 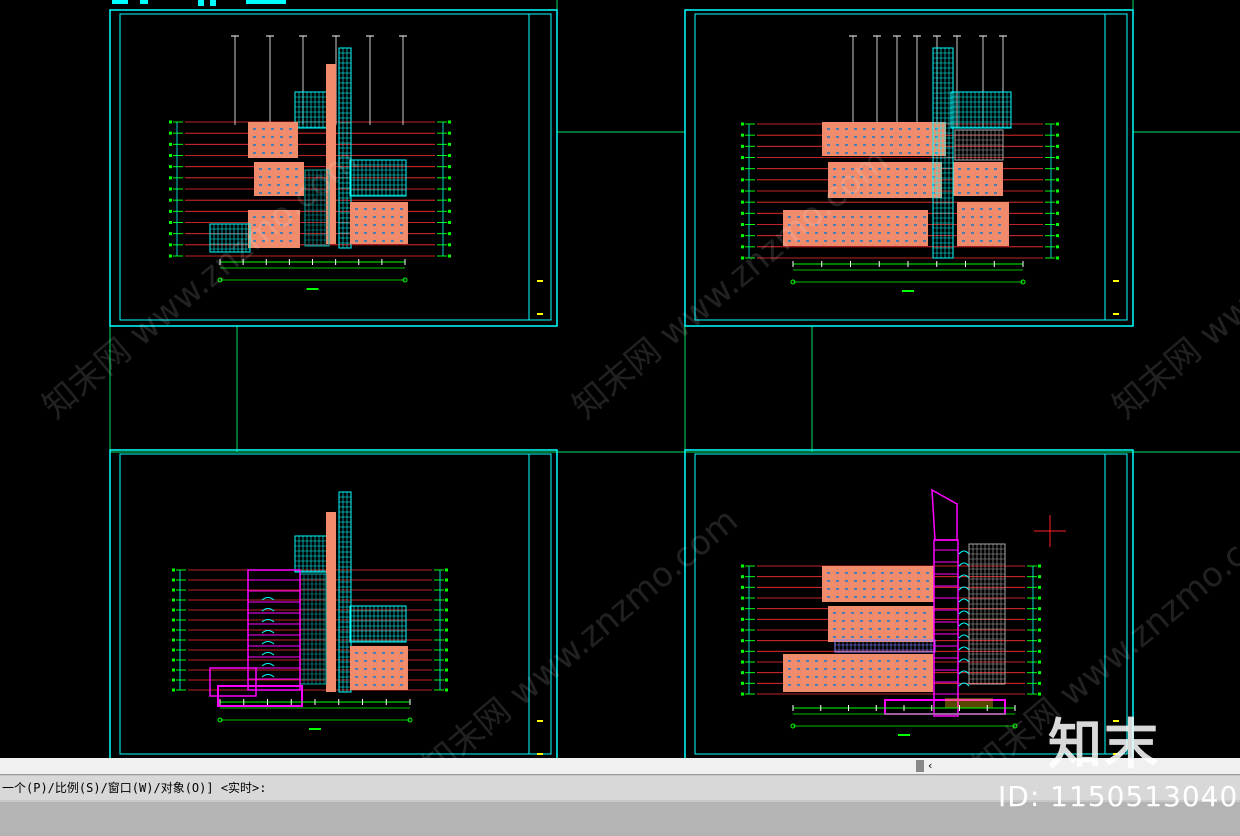 I want to click on cursor-crosshair, so click(x=1050, y=531).